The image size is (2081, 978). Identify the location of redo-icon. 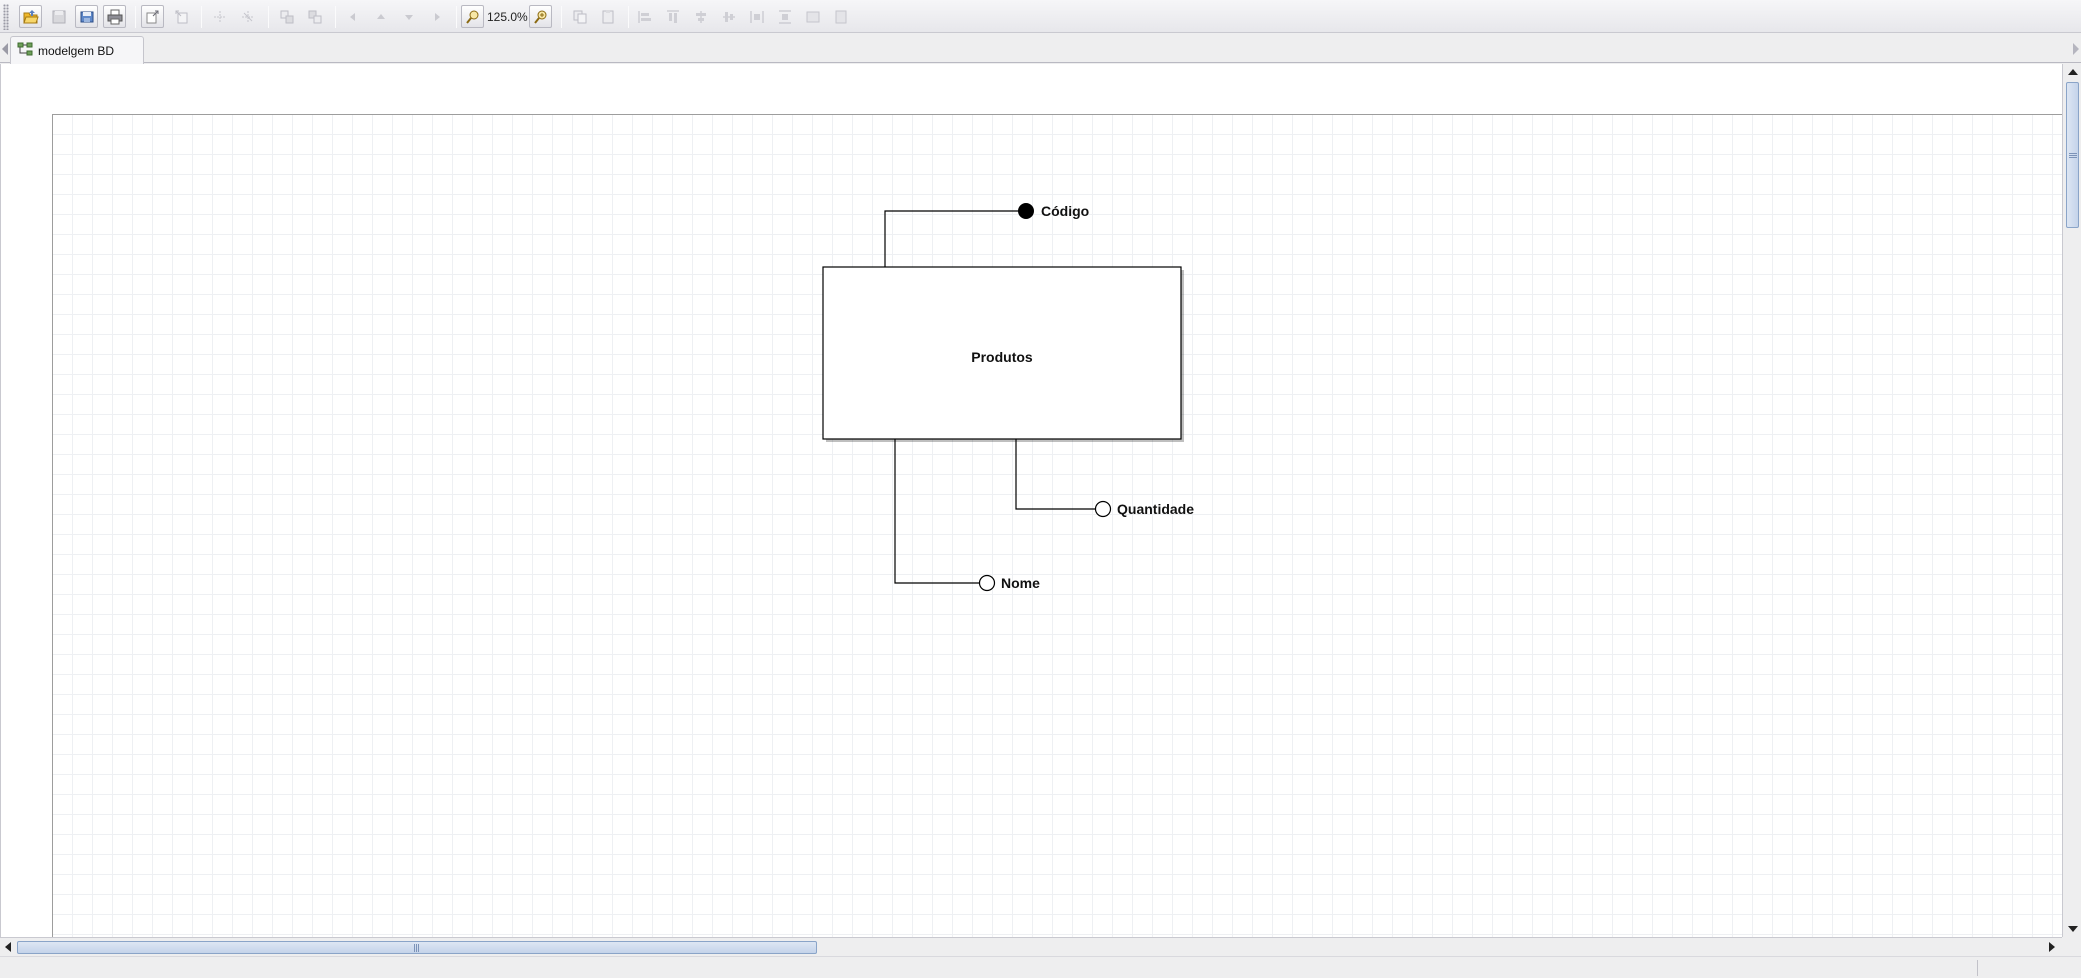
(181, 17).